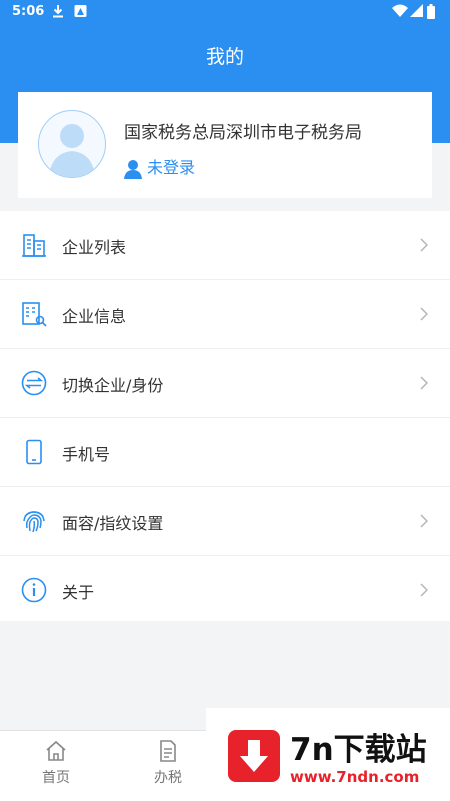 The width and height of the screenshot is (450, 801). What do you see at coordinates (86, 454) in the screenshot?
I see `menu-label: 手机号` at bounding box center [86, 454].